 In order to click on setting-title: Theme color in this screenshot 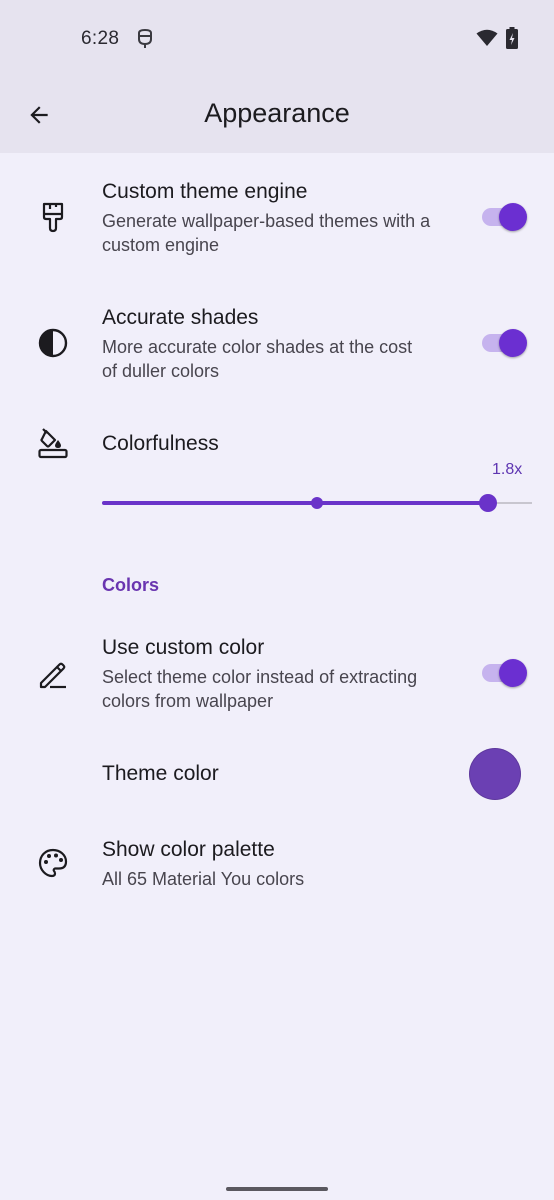, I will do `click(160, 773)`.